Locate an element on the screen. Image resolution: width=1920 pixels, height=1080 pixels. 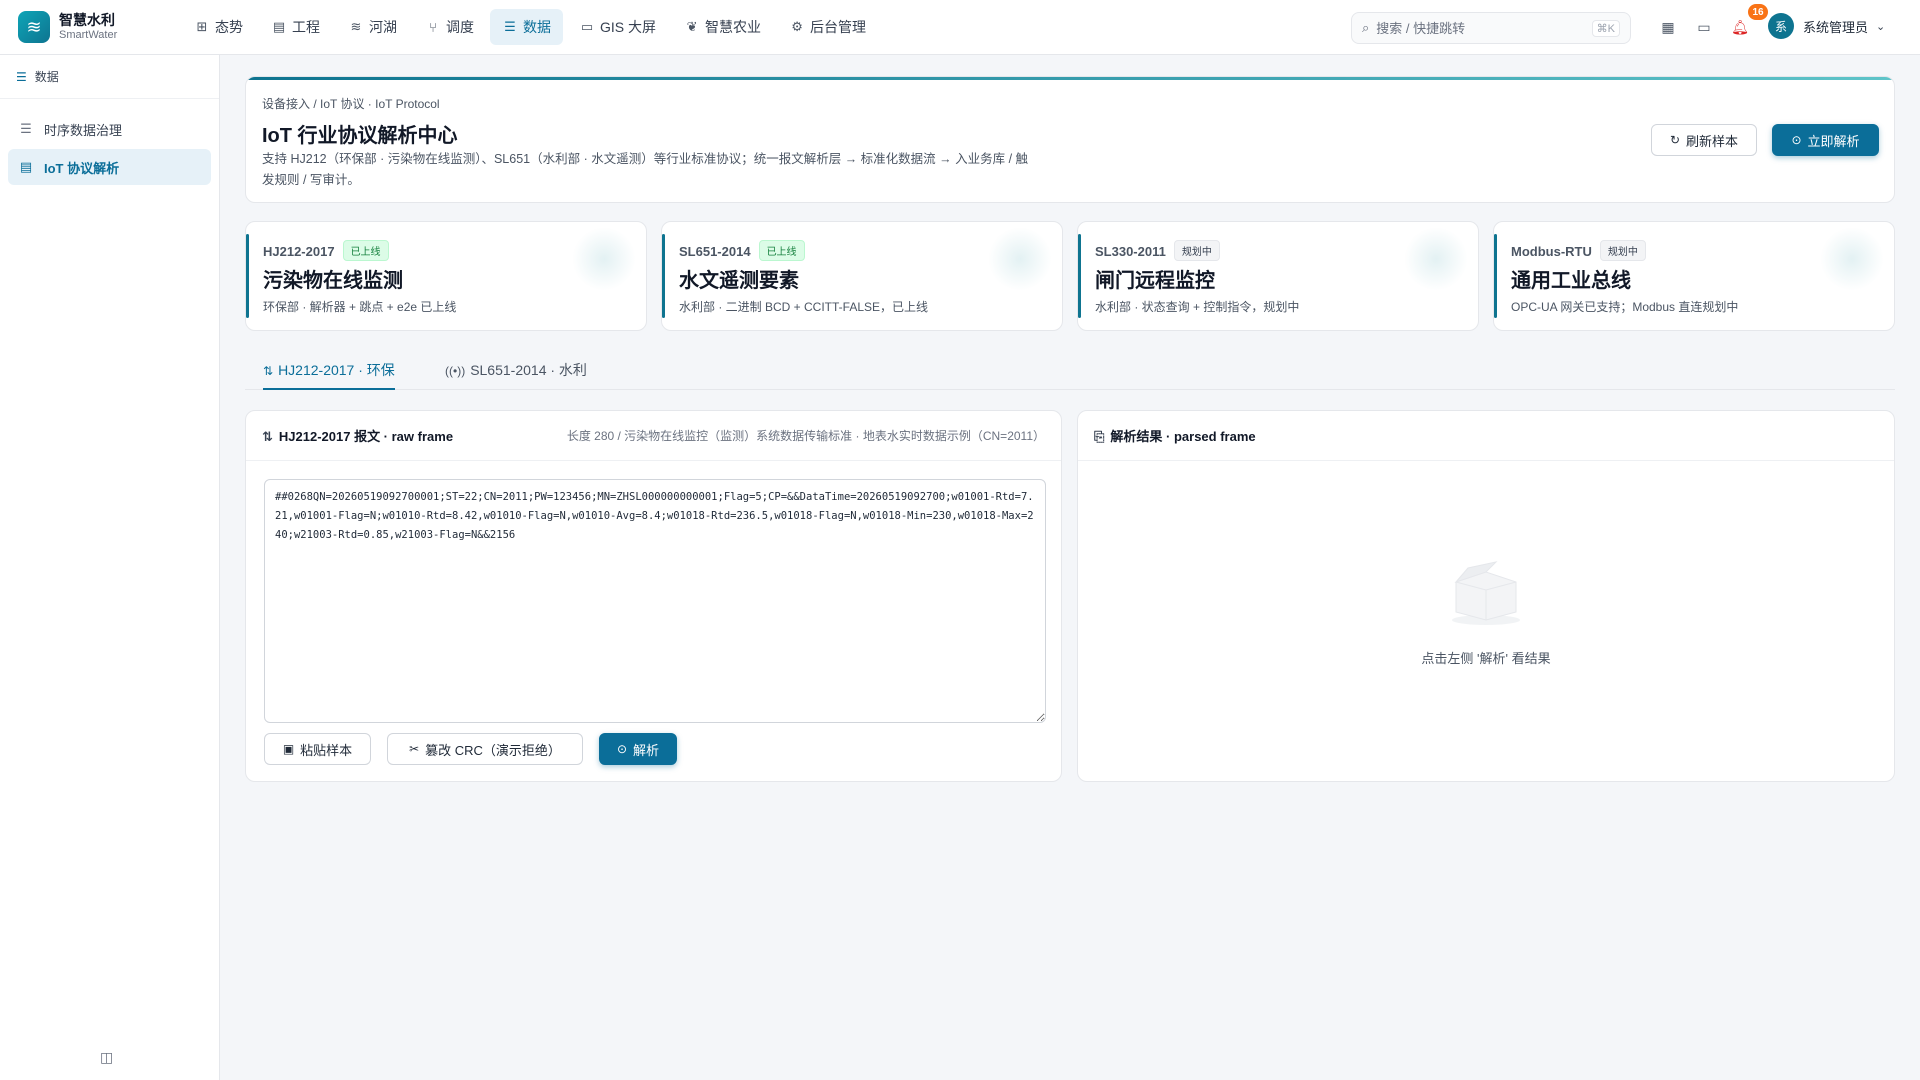
wand-icon: ✂ is located at coordinates (414, 749).